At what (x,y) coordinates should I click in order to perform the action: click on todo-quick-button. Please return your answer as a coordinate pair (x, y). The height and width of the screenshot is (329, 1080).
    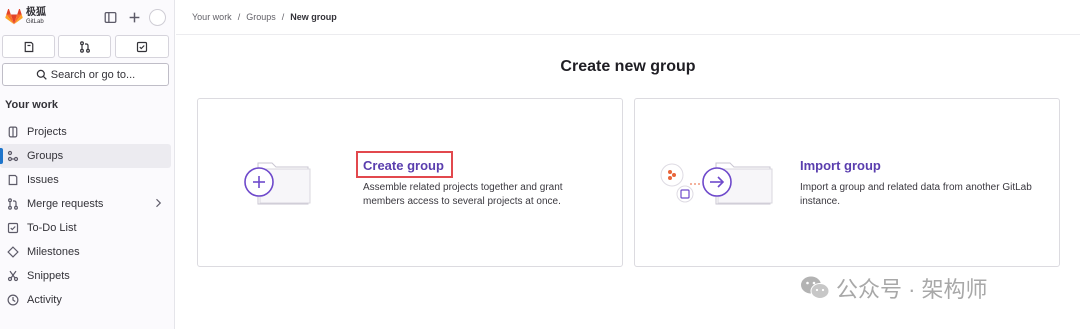
    Looking at the image, I should click on (142, 46).